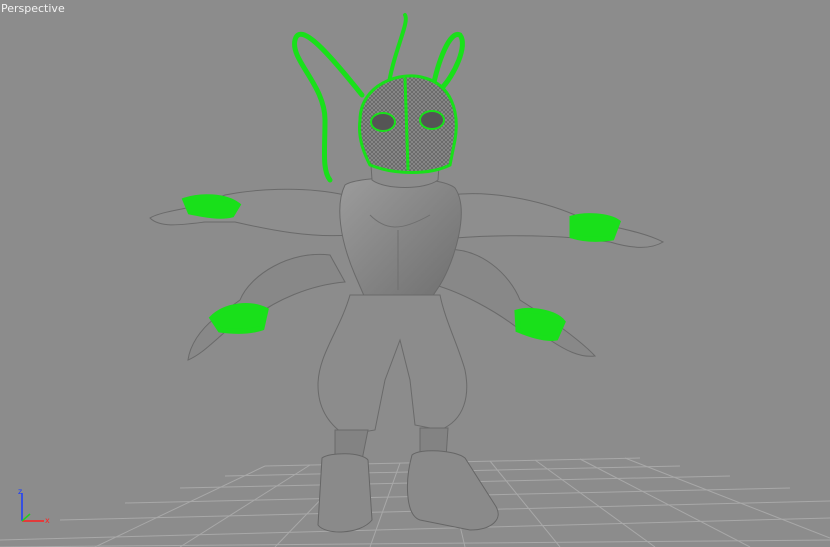 The width and height of the screenshot is (830, 547). Describe the element at coordinates (20, 491) in the screenshot. I see `axis-z-label: z` at that location.